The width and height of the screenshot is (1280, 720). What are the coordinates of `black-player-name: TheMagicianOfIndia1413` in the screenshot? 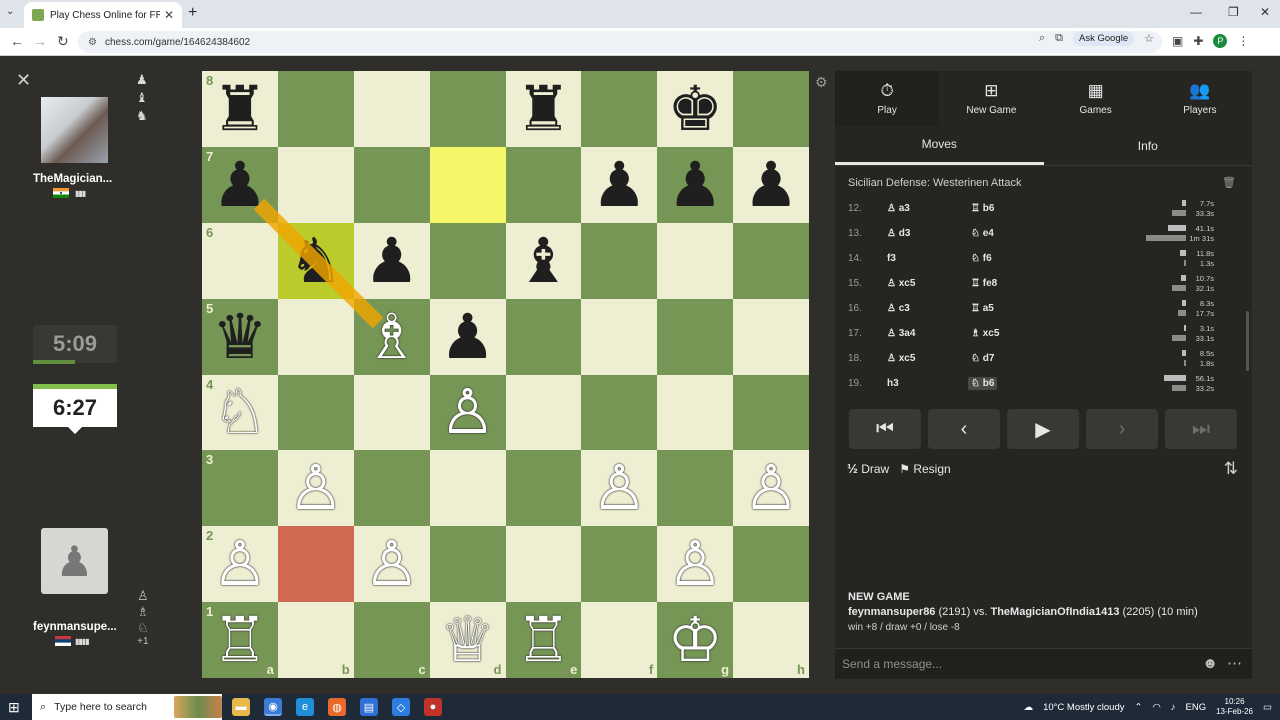 It's located at (1054, 612).